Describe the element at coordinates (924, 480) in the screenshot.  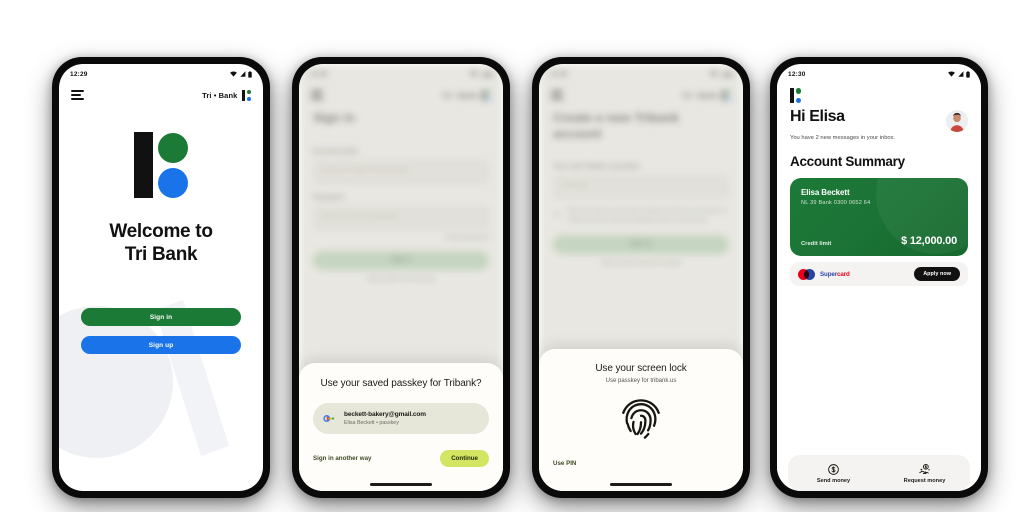
I see `tab-request-money-label: Request money` at that location.